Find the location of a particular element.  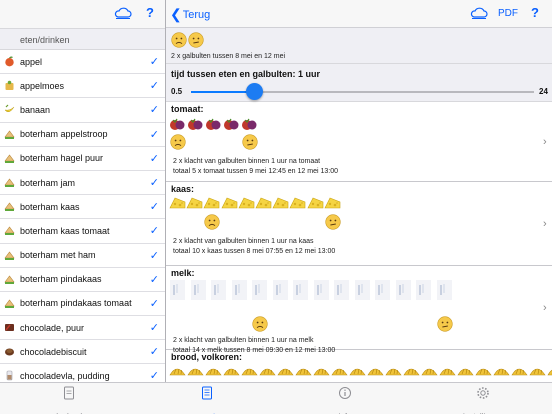

list-item: boterham pindakaas tomaat ✓ is located at coordinates (82, 304).